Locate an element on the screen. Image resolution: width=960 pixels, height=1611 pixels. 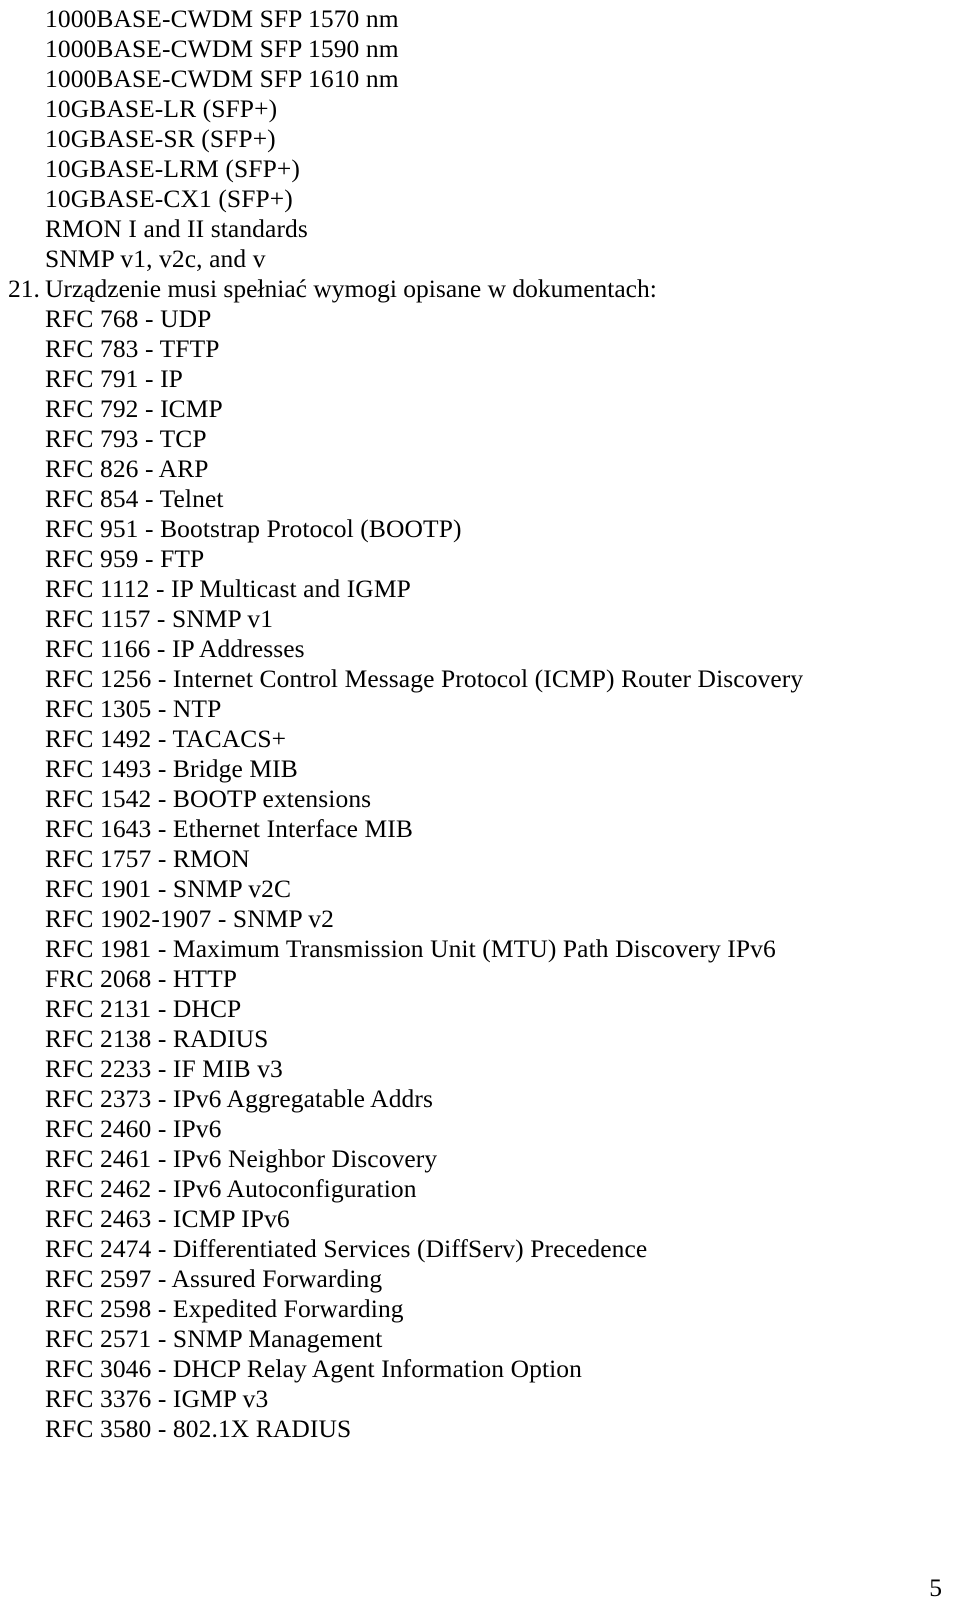
rfc-list-item: RFC 1643 - Ethernet Interface MIB is located at coordinates (229, 828).